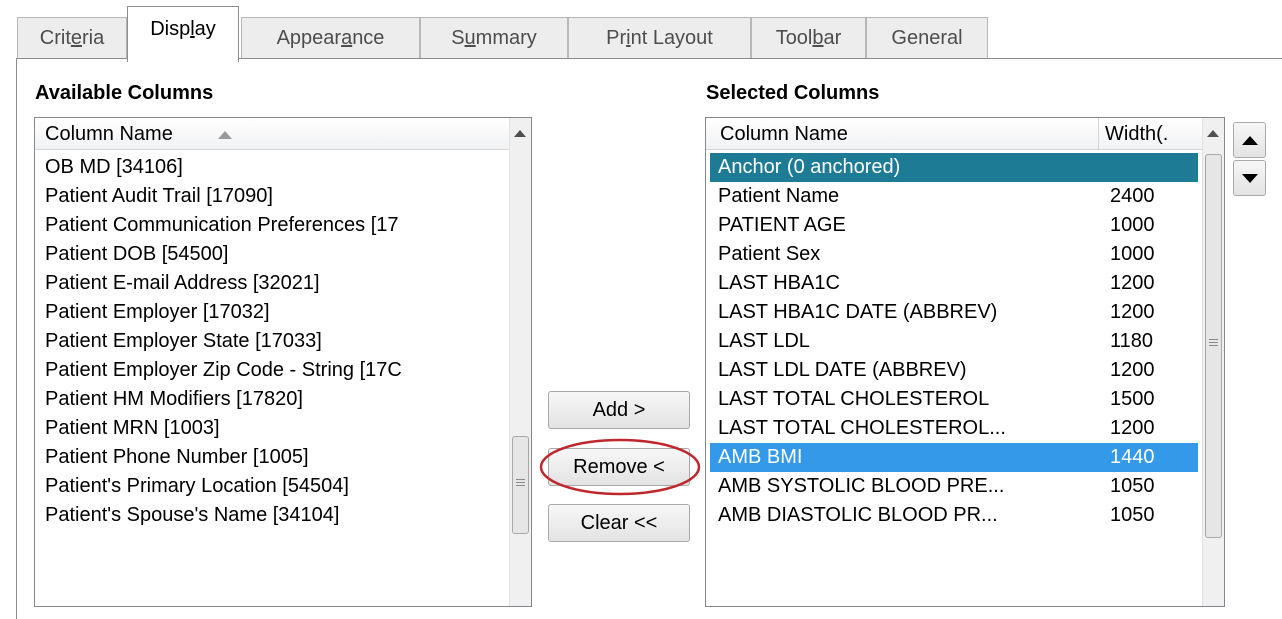 The height and width of the screenshot is (619, 1282). Describe the element at coordinates (858, 312) in the screenshot. I see `column-name-cell: LAST HBA1C DATE (ABBREV)` at that location.